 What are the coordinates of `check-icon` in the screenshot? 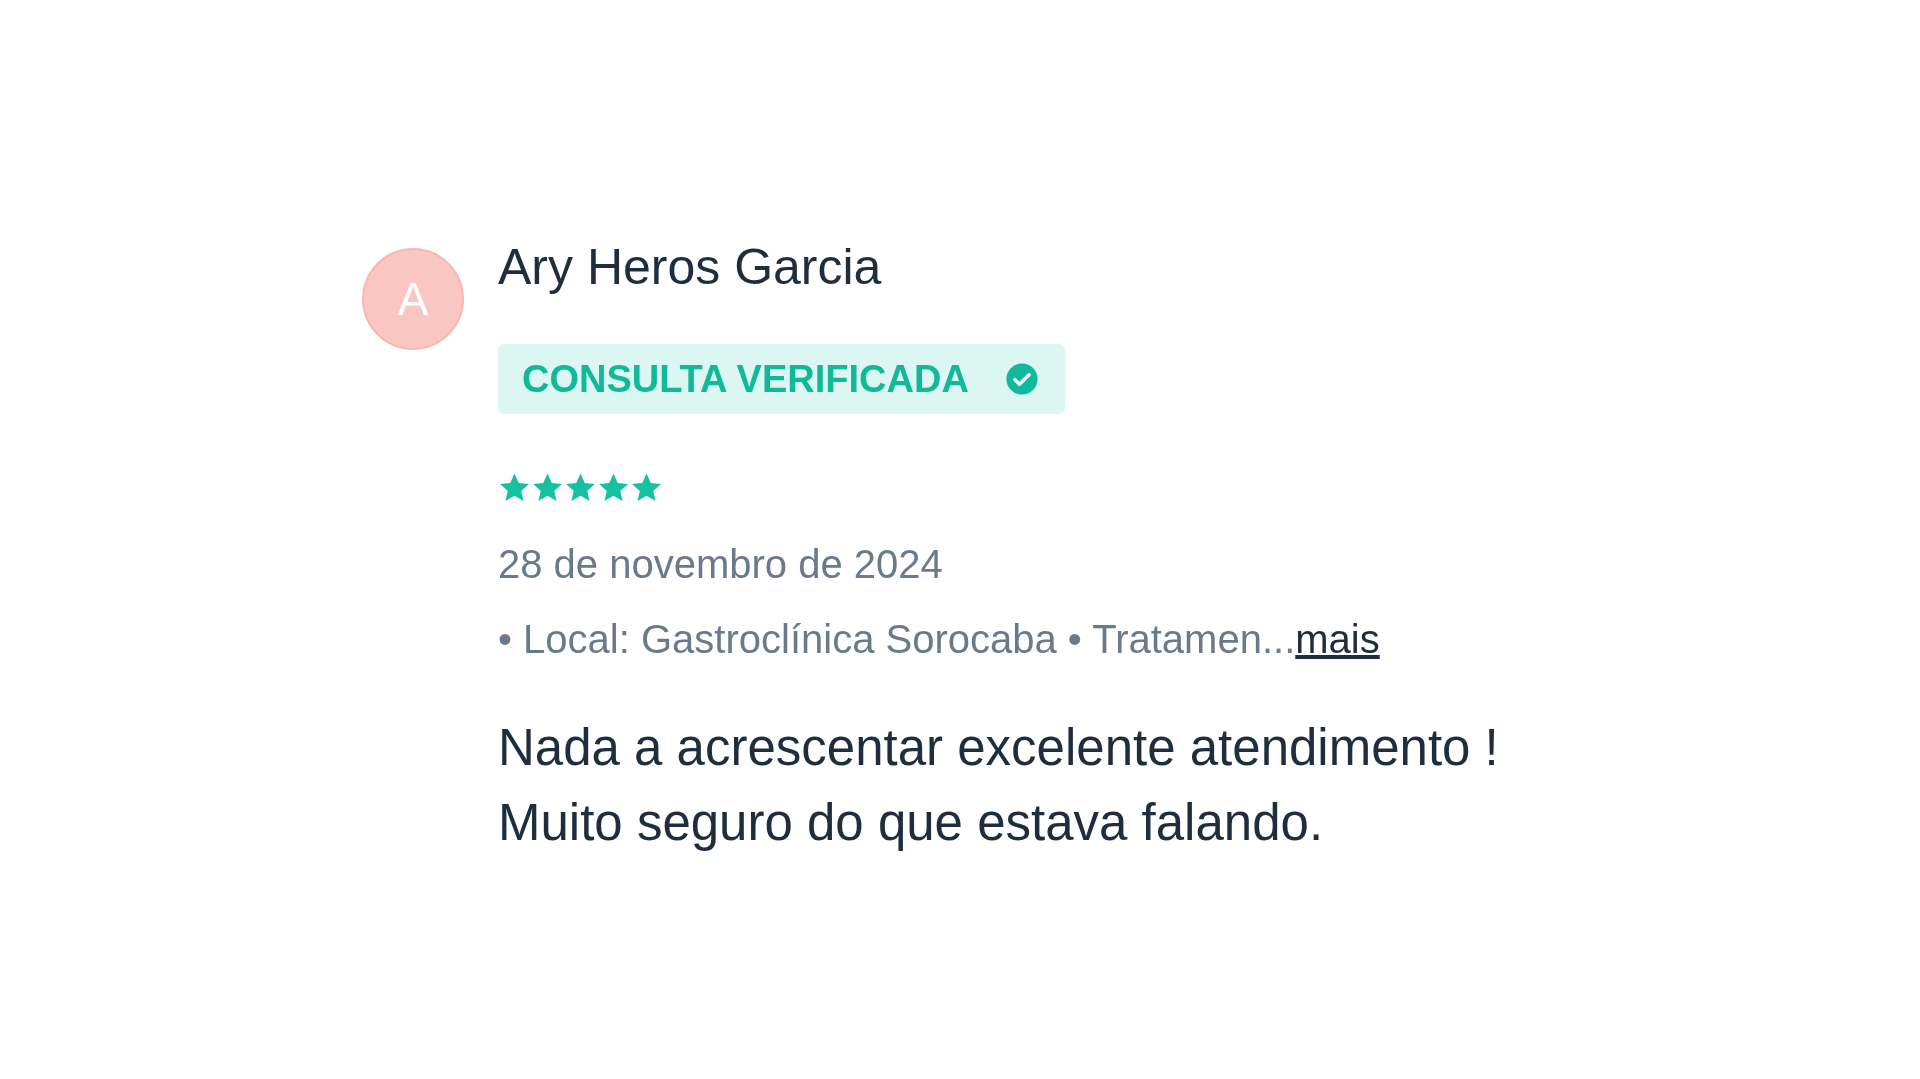 It's located at (1021, 379).